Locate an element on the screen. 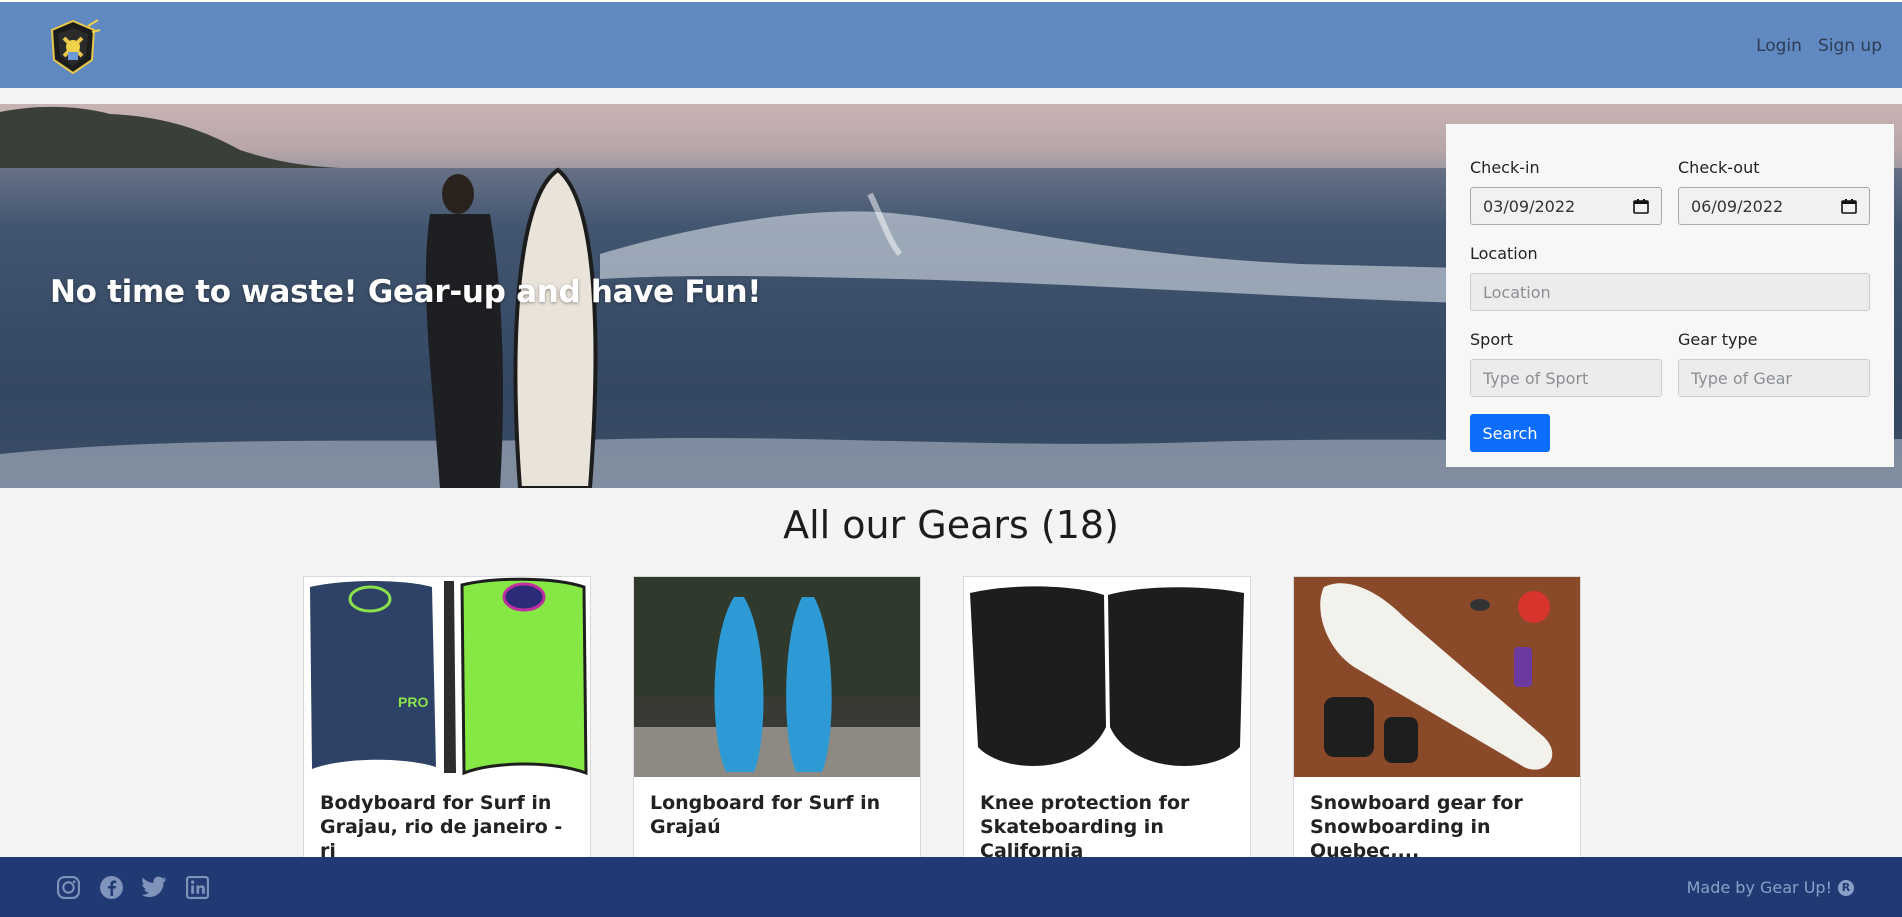 The width and height of the screenshot is (1902, 917). gear-type-input: Type of Gear is located at coordinates (1774, 378).